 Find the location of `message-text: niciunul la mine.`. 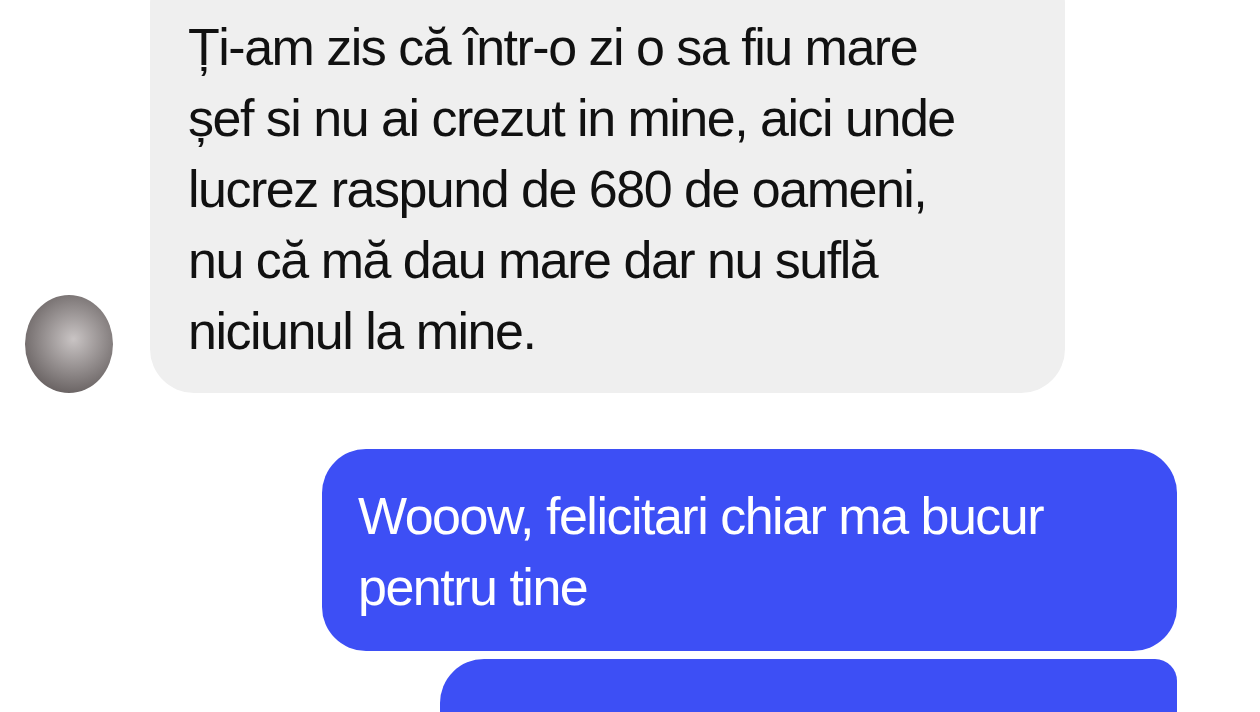

message-text: niciunul la mine. is located at coordinates (362, 331).